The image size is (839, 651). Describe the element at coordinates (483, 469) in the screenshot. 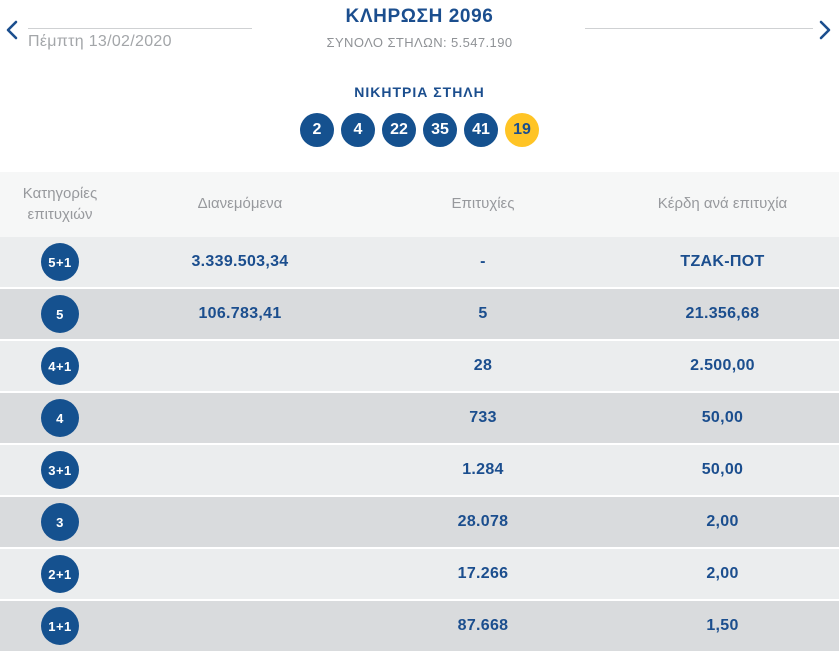

I see `winners-cell: 1.284` at that location.